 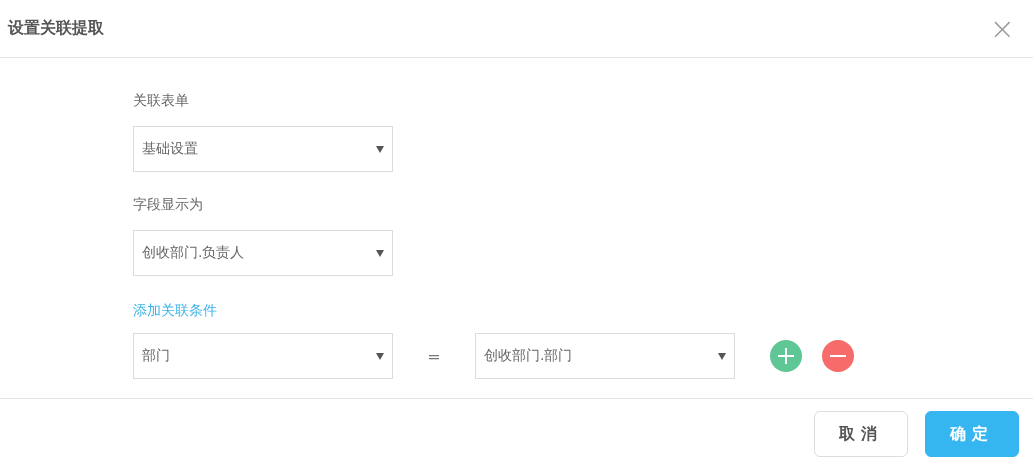 What do you see at coordinates (786, 356) in the screenshot?
I see `add-icon` at bounding box center [786, 356].